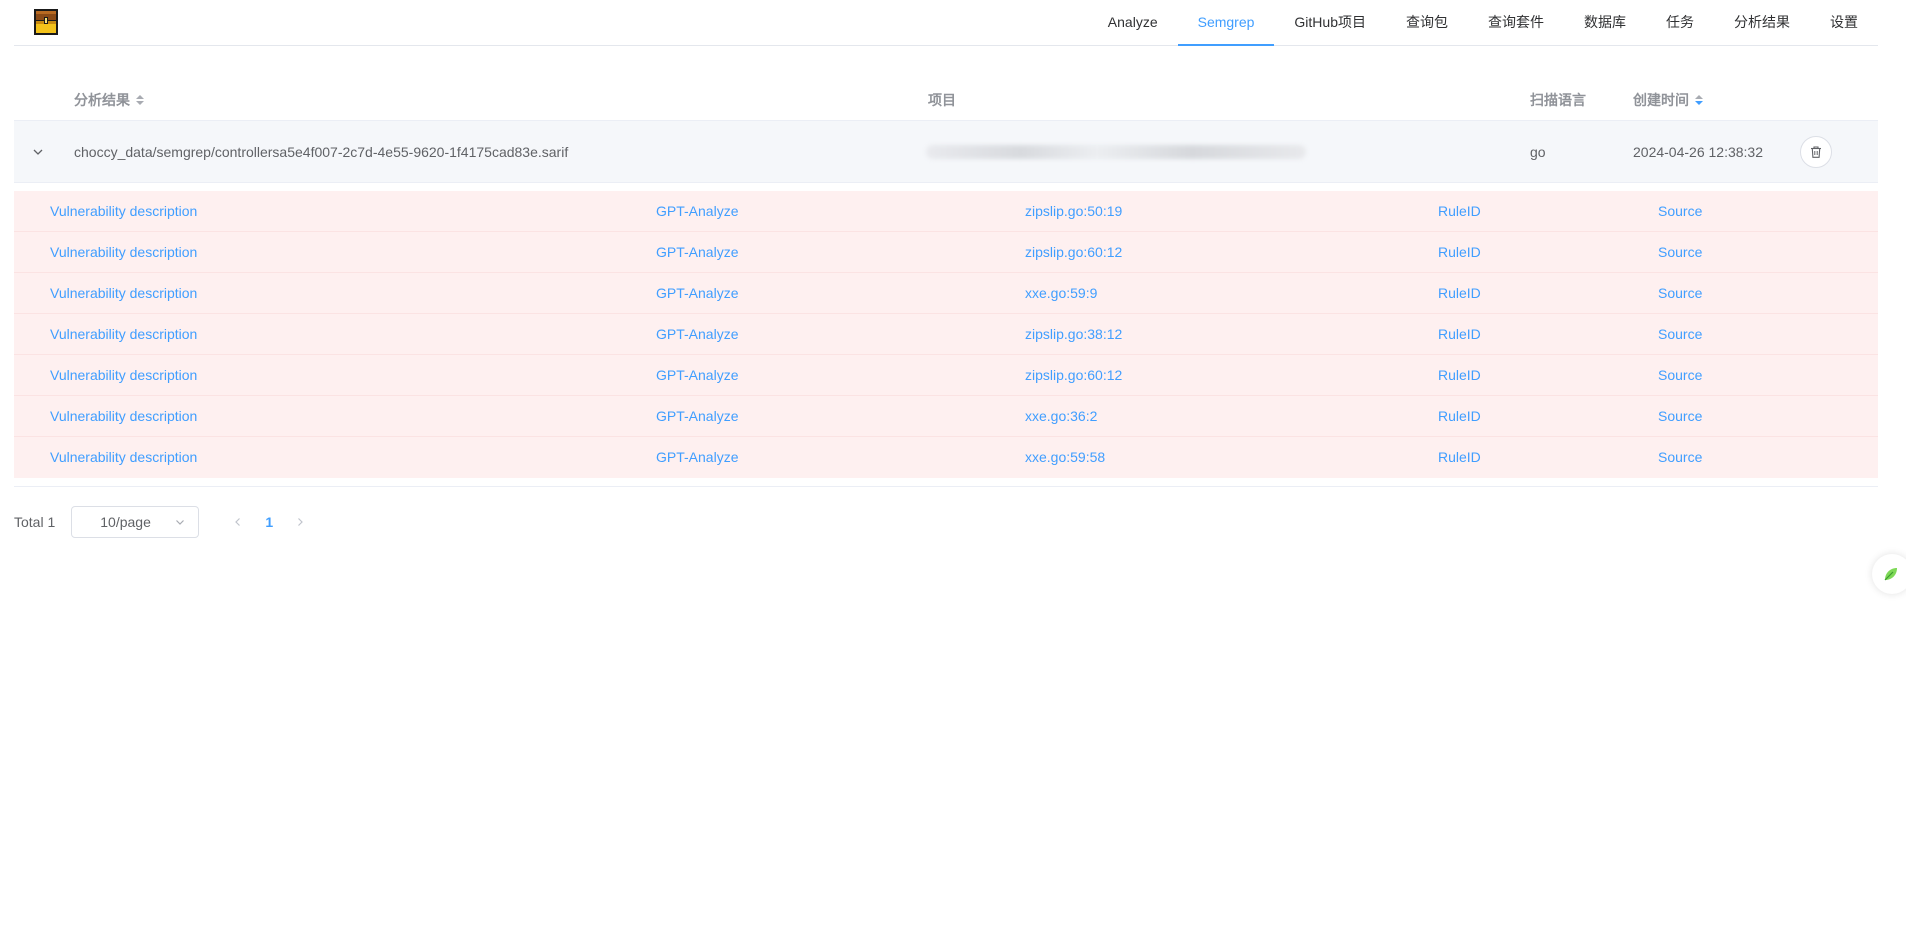 The width and height of the screenshot is (1906, 952). I want to click on column-header-created: 创建时间, so click(1668, 100).